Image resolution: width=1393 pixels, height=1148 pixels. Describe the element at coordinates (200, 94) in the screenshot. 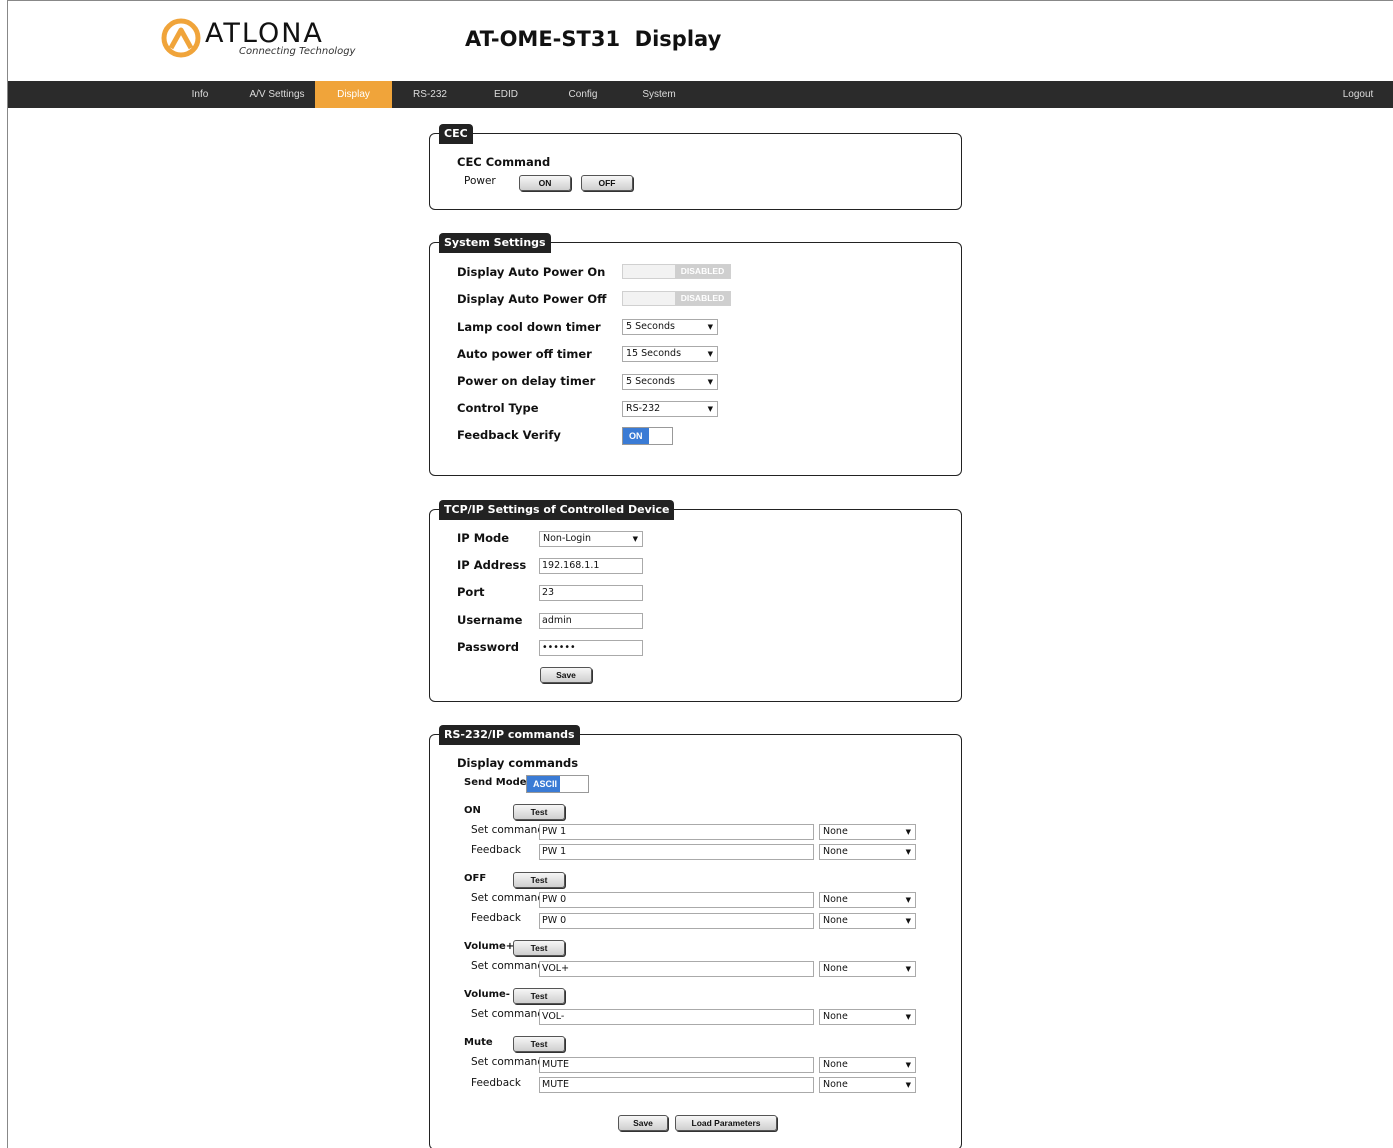

I see `nav-item-info: Info` at that location.